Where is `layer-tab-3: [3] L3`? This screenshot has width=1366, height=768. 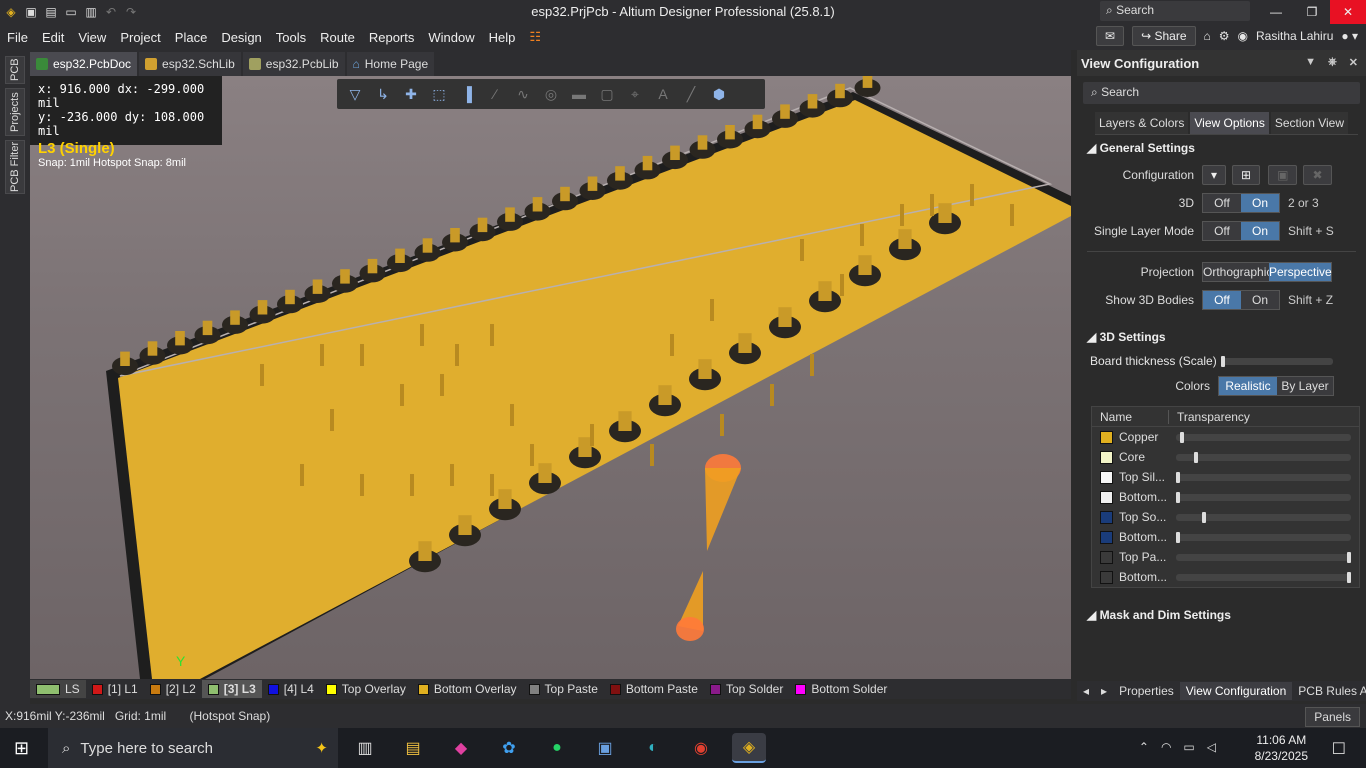 layer-tab-3: [3] L3 is located at coordinates (231, 689).